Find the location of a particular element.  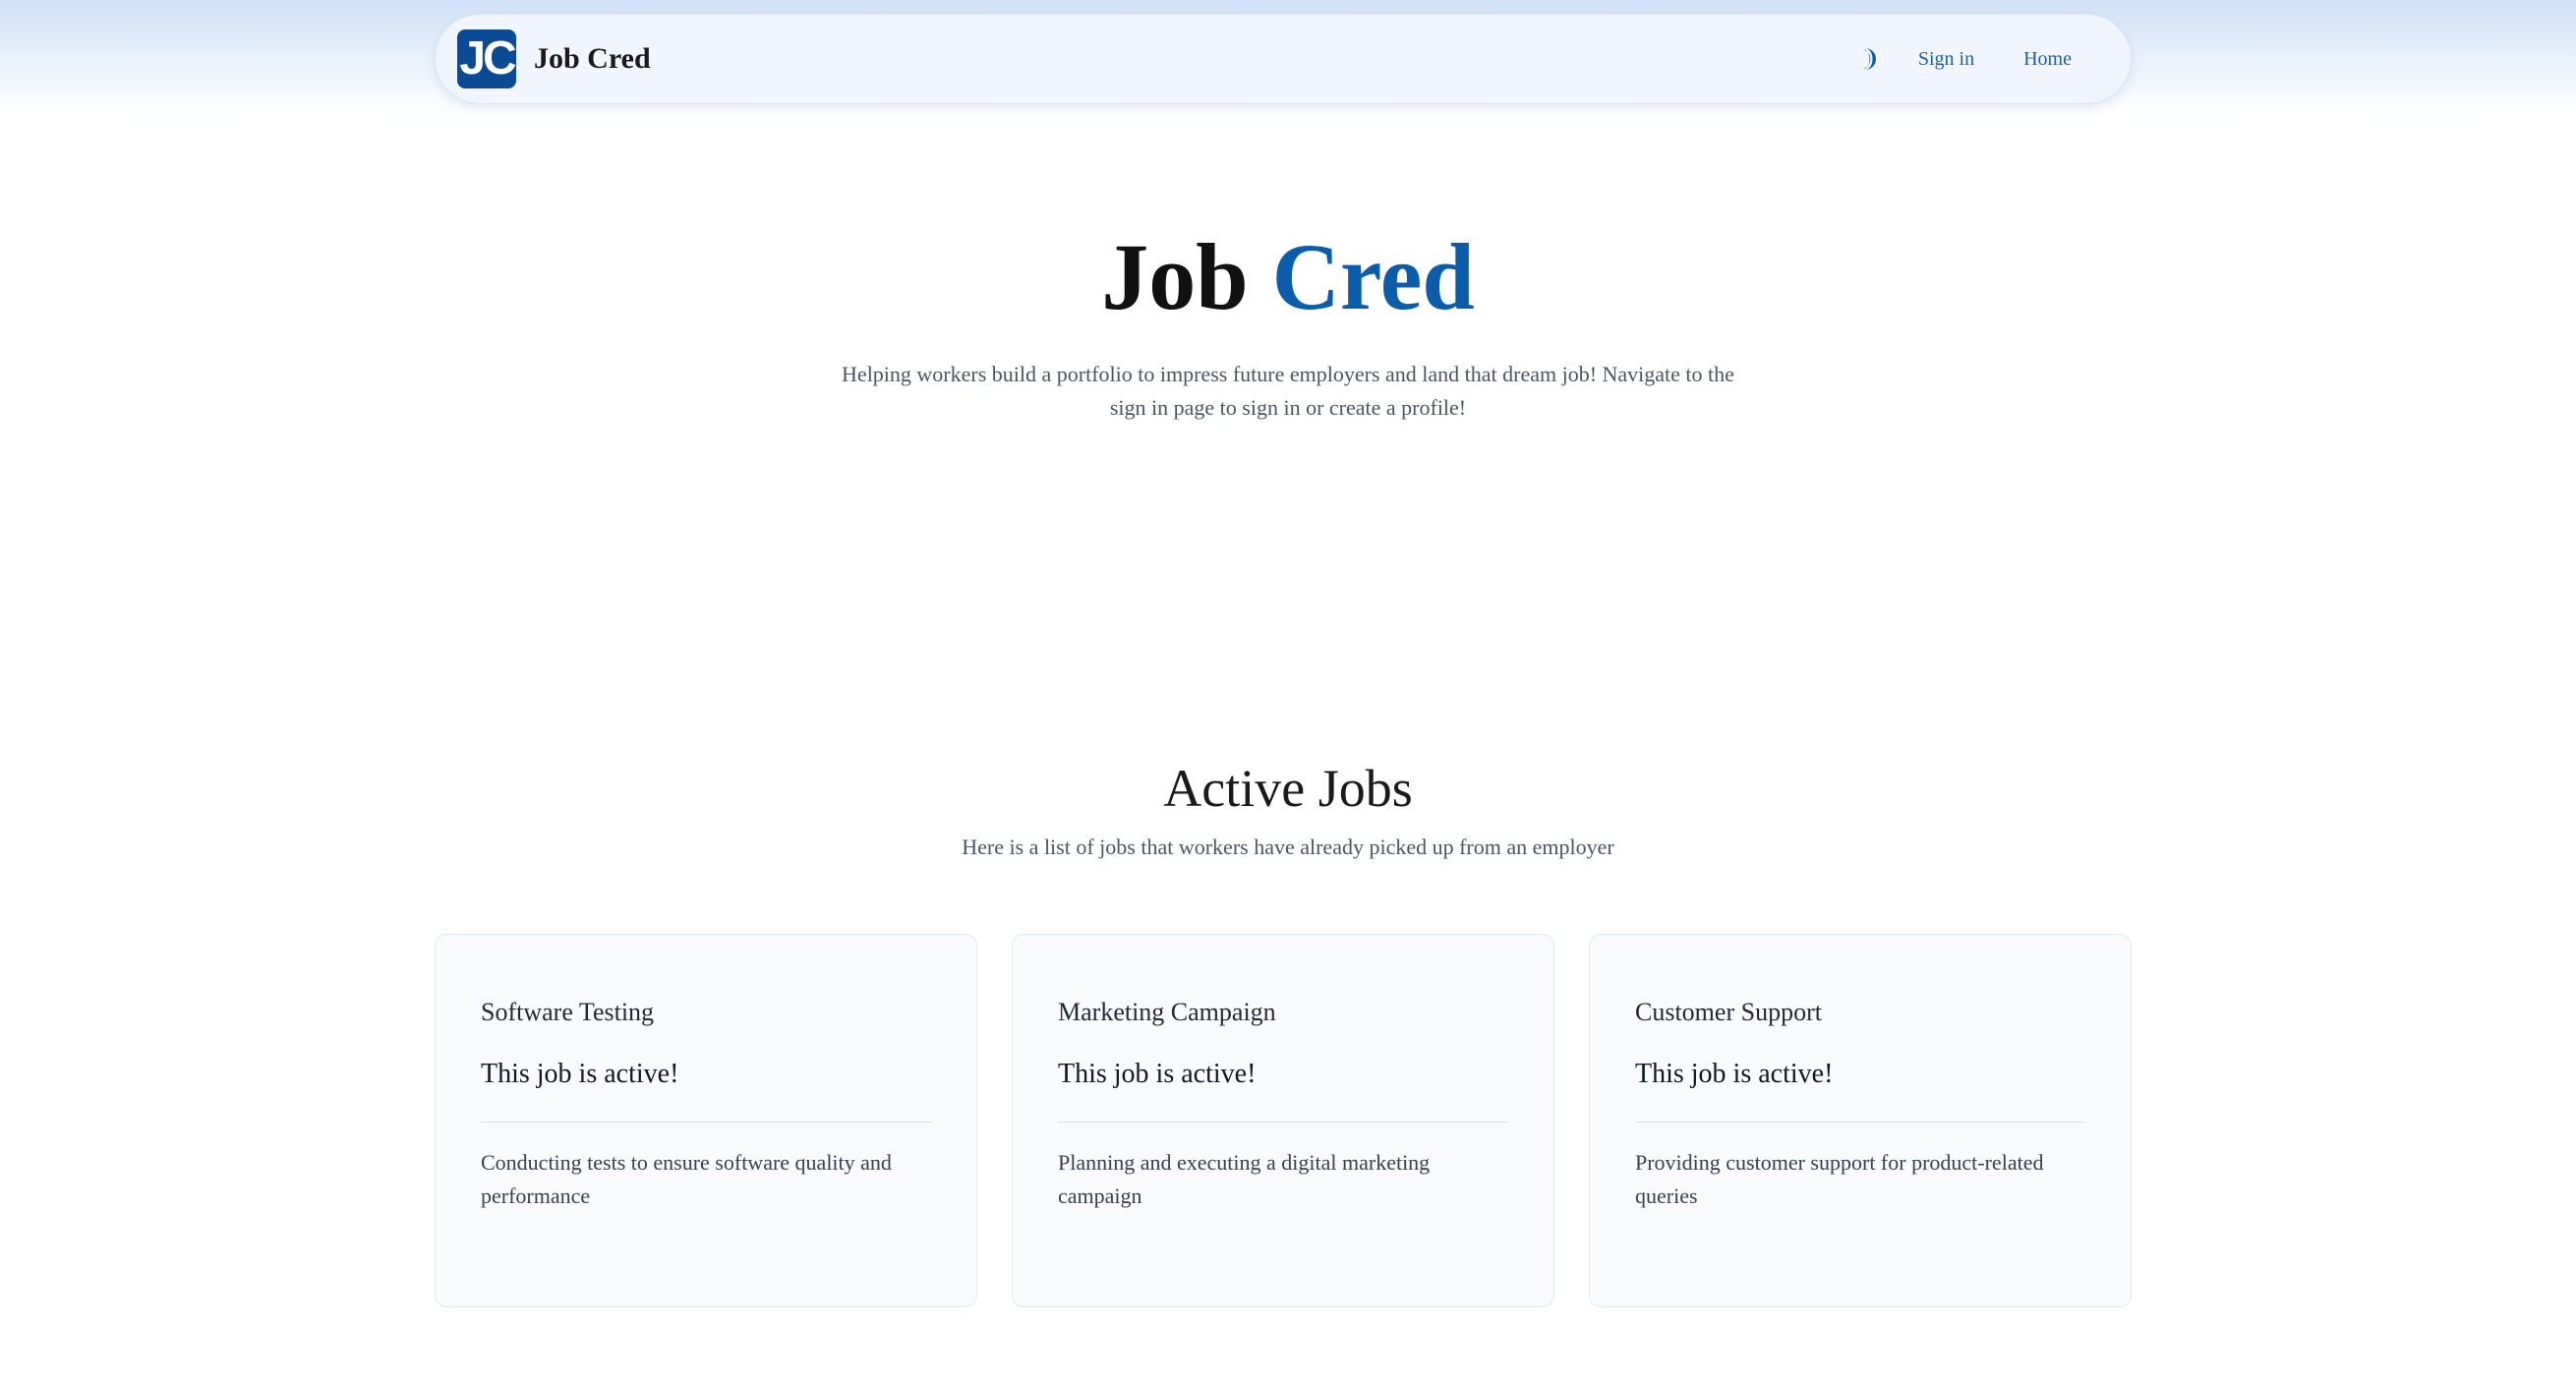

logo-text: JC is located at coordinates (487, 58).